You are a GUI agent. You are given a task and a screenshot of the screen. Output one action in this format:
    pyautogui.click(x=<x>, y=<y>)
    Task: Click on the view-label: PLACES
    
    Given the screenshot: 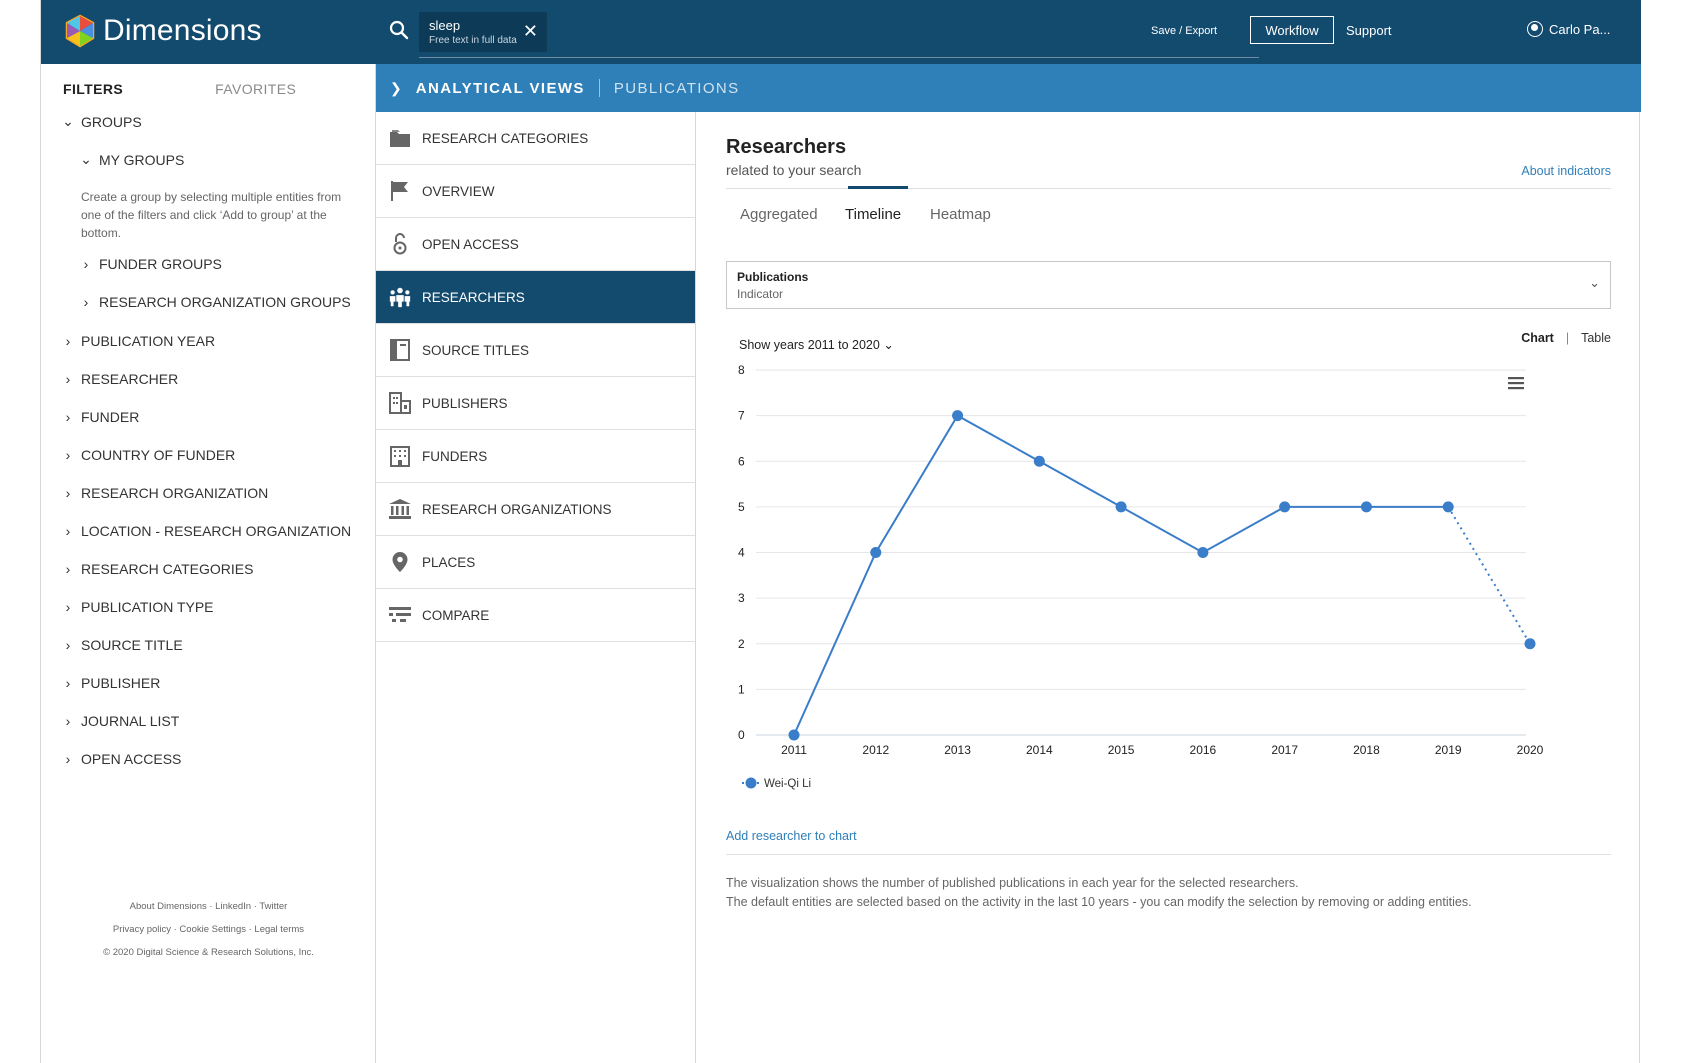 What is the action you would take?
    pyautogui.click(x=449, y=562)
    